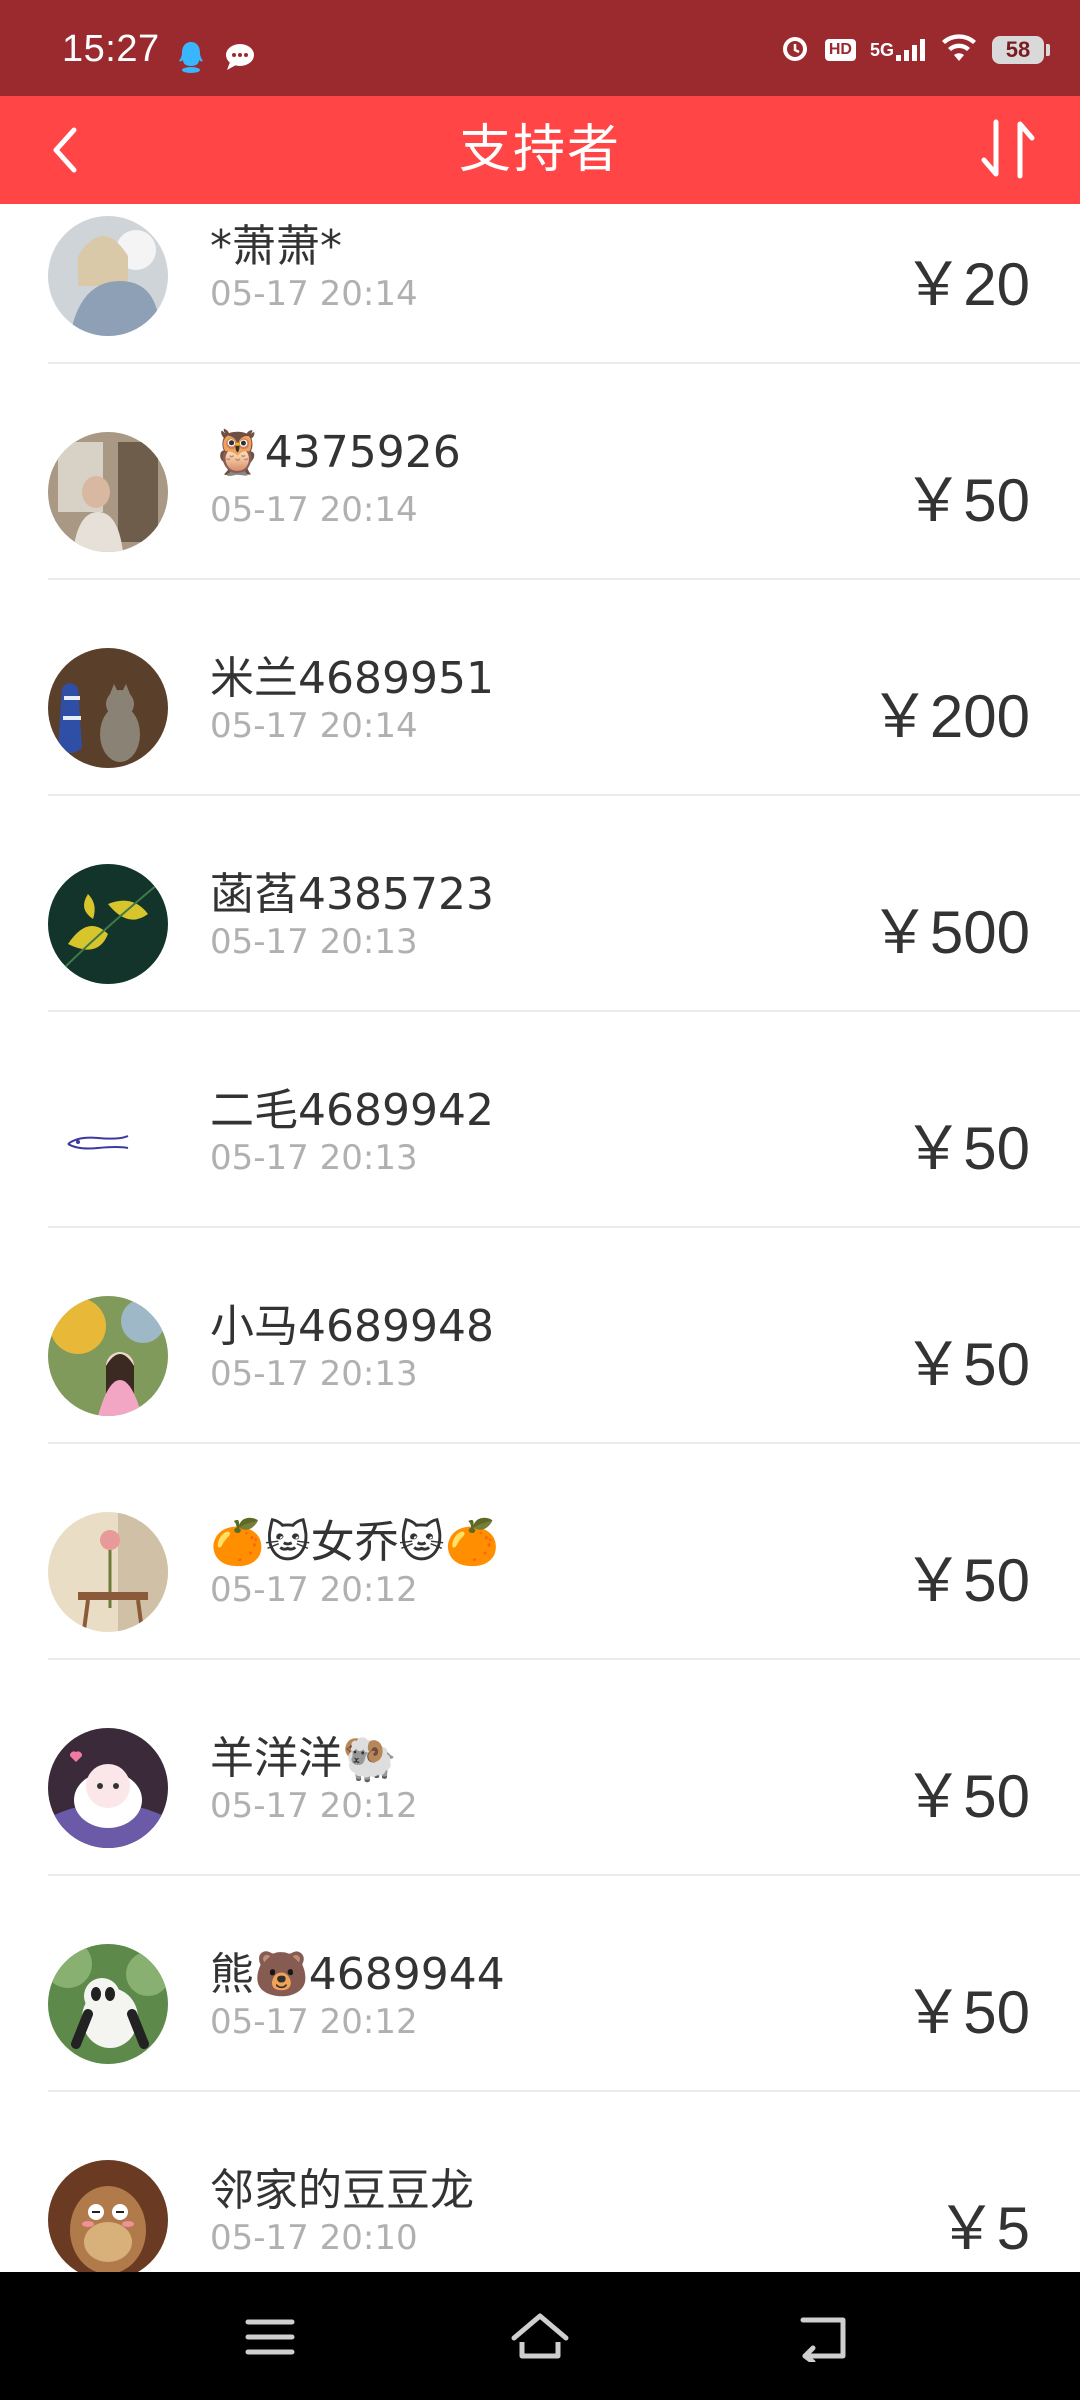 This screenshot has height=2400, width=1080. Describe the element at coordinates (540, 730) in the screenshot. I see `supporter-row: 米兰4689951 05-17 20:14 ￥200` at that location.